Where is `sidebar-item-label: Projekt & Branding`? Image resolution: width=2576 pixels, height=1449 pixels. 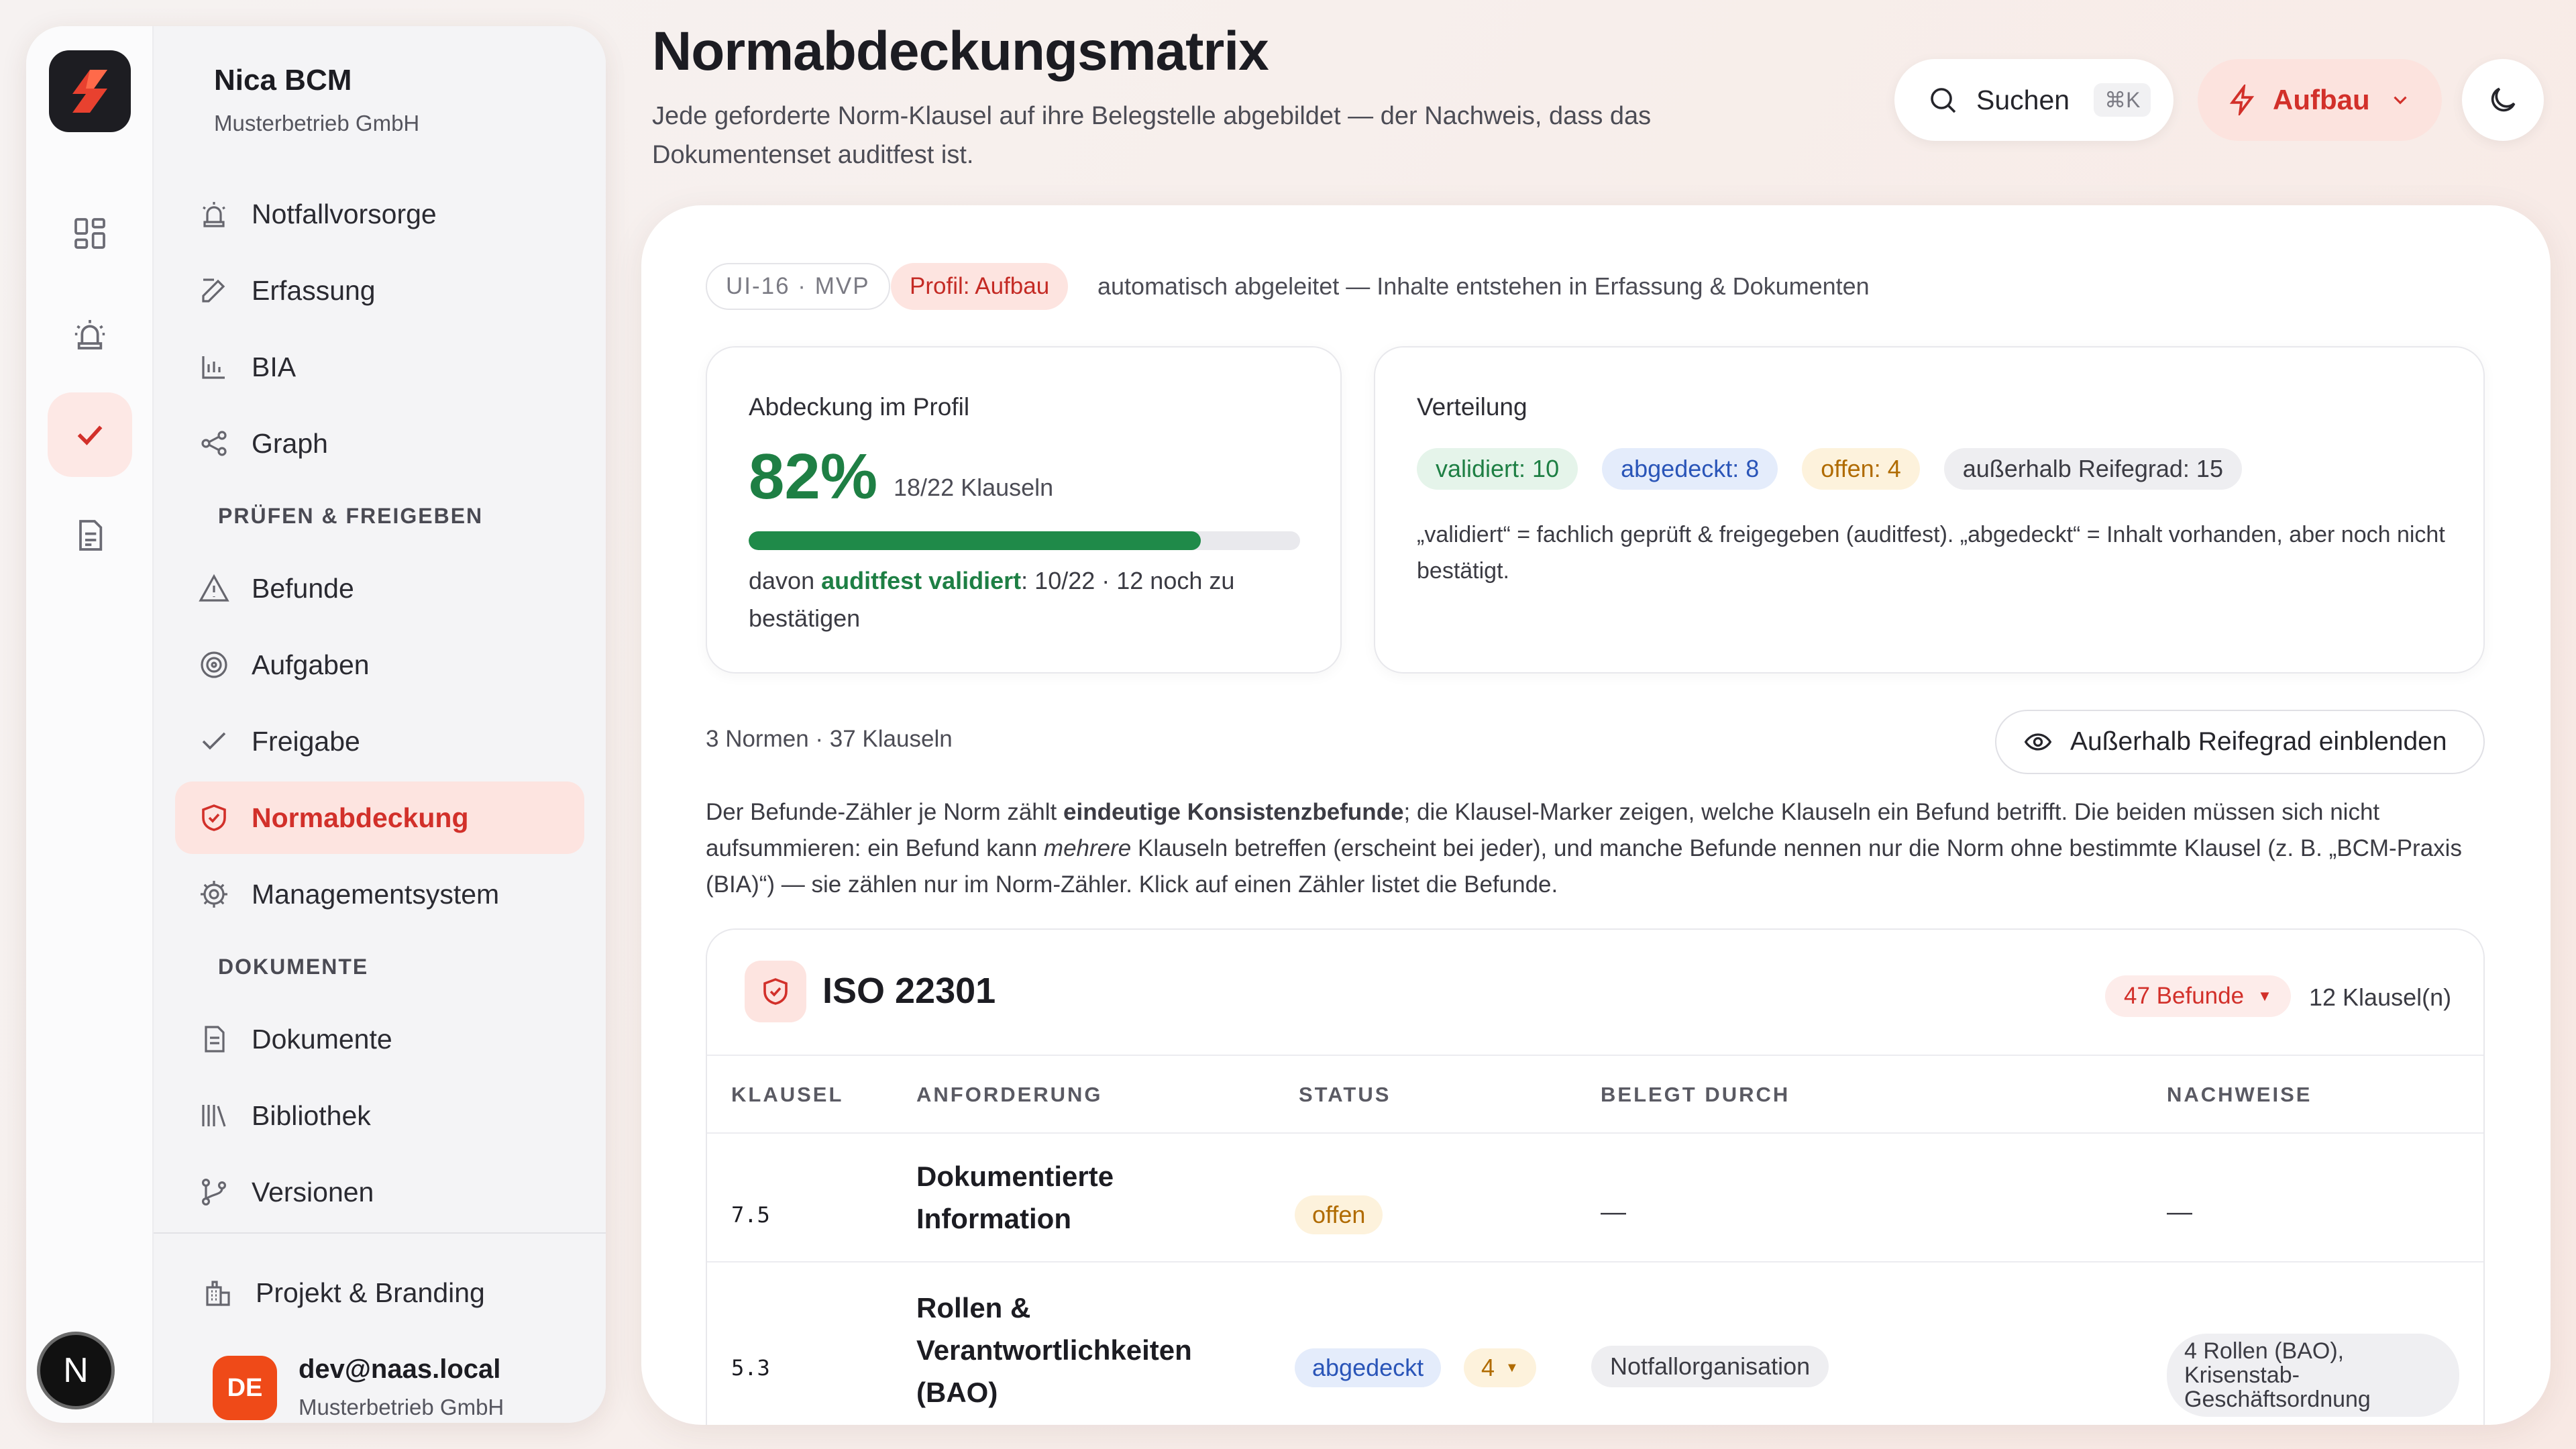 sidebar-item-label: Projekt & Branding is located at coordinates (370, 1292).